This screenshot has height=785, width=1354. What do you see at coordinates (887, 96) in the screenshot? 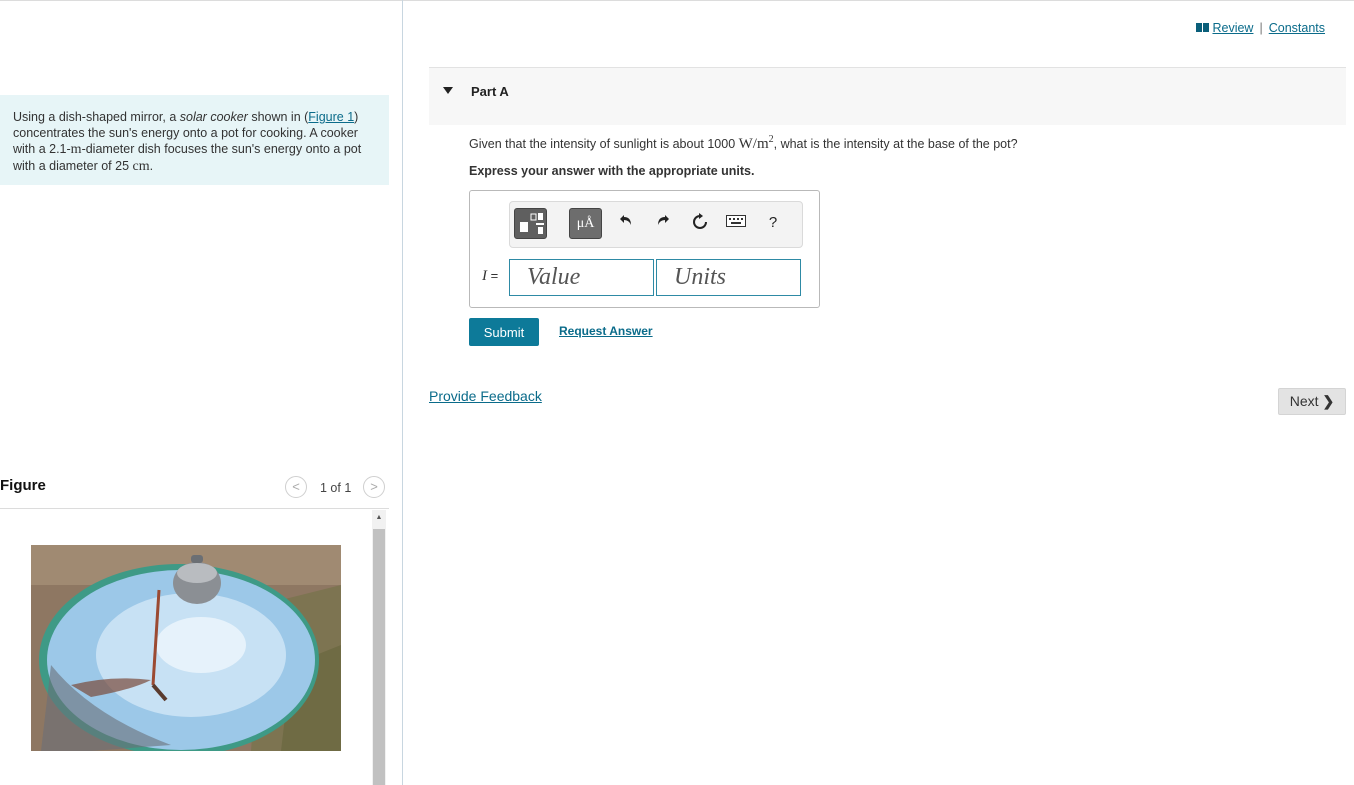
I see `part-a-header: Part A` at bounding box center [887, 96].